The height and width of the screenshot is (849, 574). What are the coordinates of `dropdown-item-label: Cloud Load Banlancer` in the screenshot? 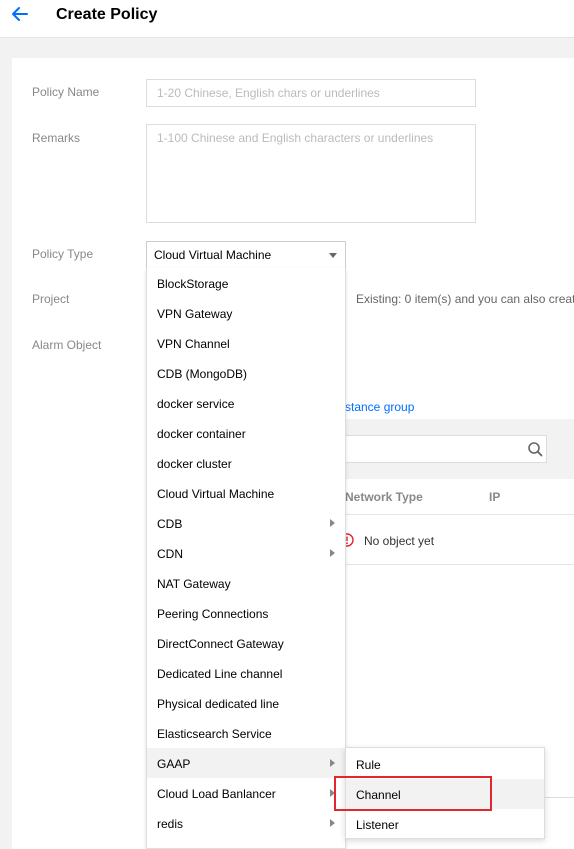 It's located at (216, 794).